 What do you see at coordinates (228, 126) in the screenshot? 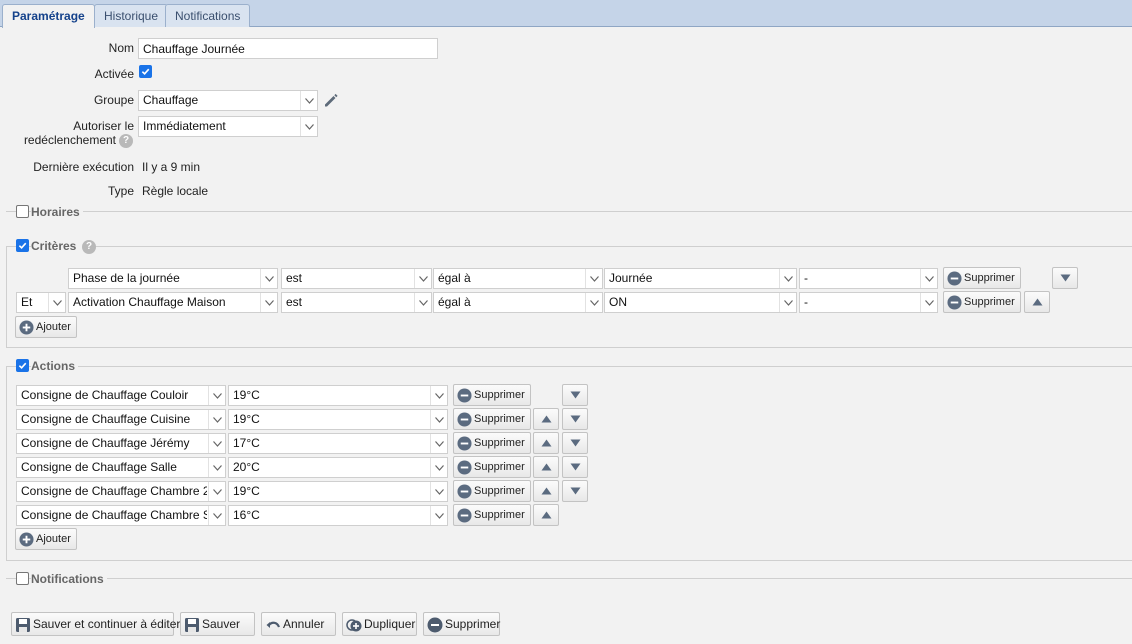
I see `retrigger-select: Immédiatement` at bounding box center [228, 126].